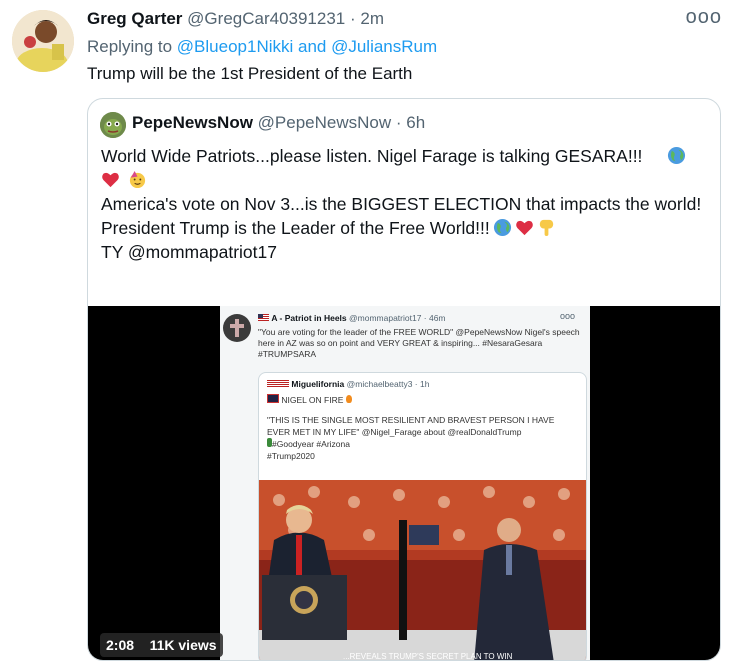 The height and width of the screenshot is (667, 744). What do you see at coordinates (189, 252) in the screenshot?
I see `quoted-line-5: TY @mommapatriot17` at bounding box center [189, 252].